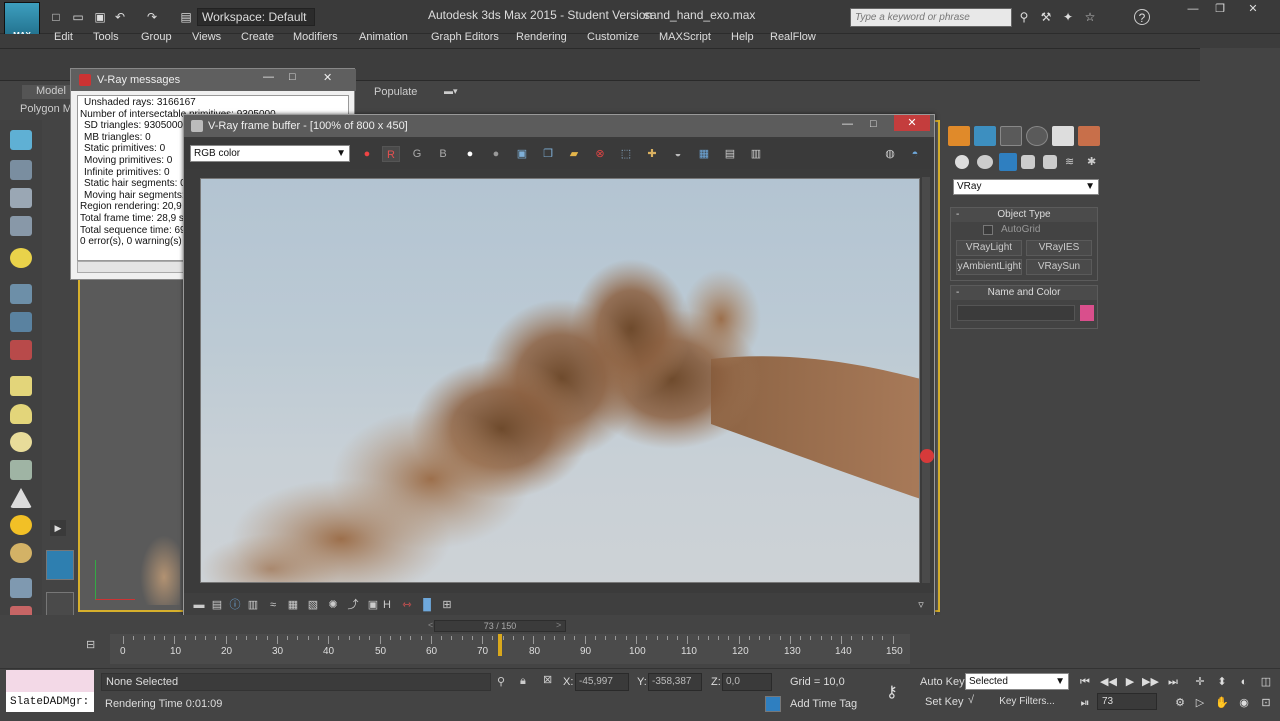  I want to click on search-input: Type a keyword or phrase, so click(931, 17).